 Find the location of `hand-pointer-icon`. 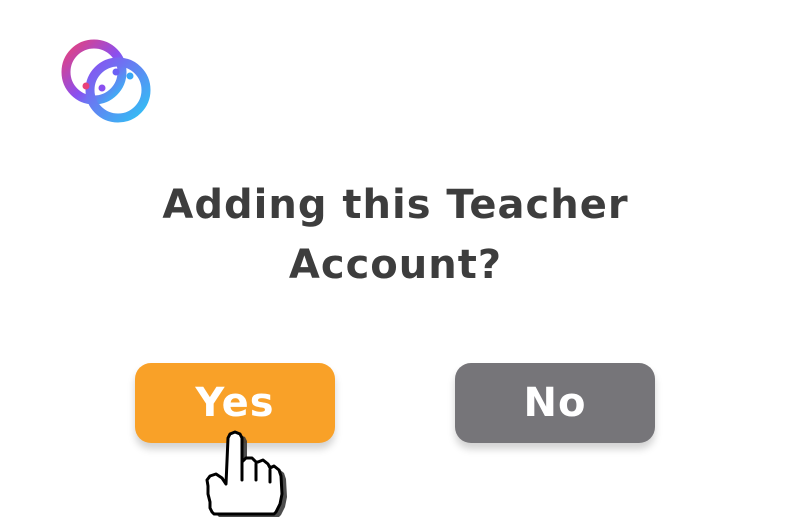

hand-pointer-icon is located at coordinates (246, 473).